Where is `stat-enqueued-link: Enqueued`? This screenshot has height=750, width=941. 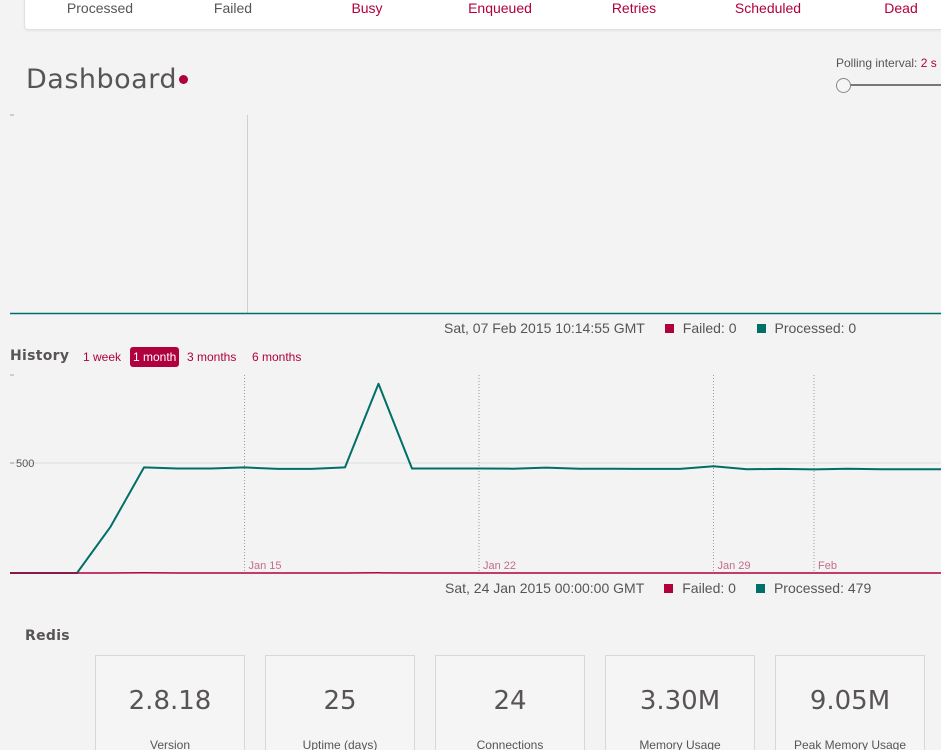 stat-enqueued-link: Enqueued is located at coordinates (500, 8).